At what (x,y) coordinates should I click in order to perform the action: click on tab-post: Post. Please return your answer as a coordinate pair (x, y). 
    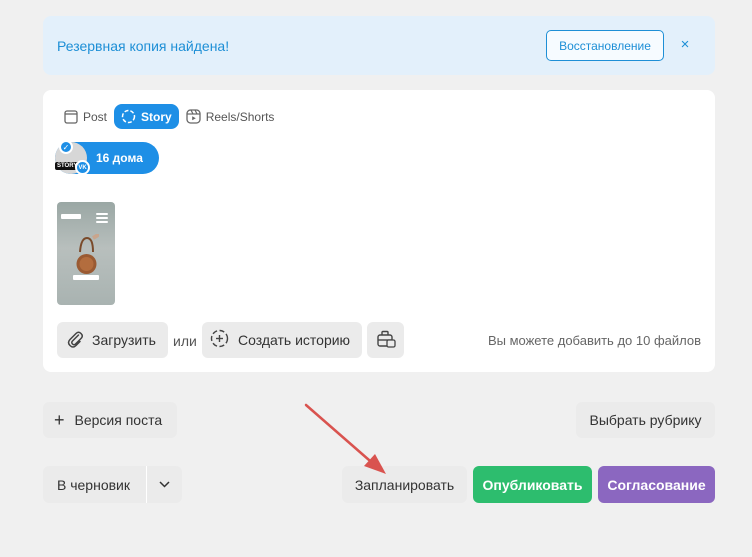
    Looking at the image, I should click on (85, 116).